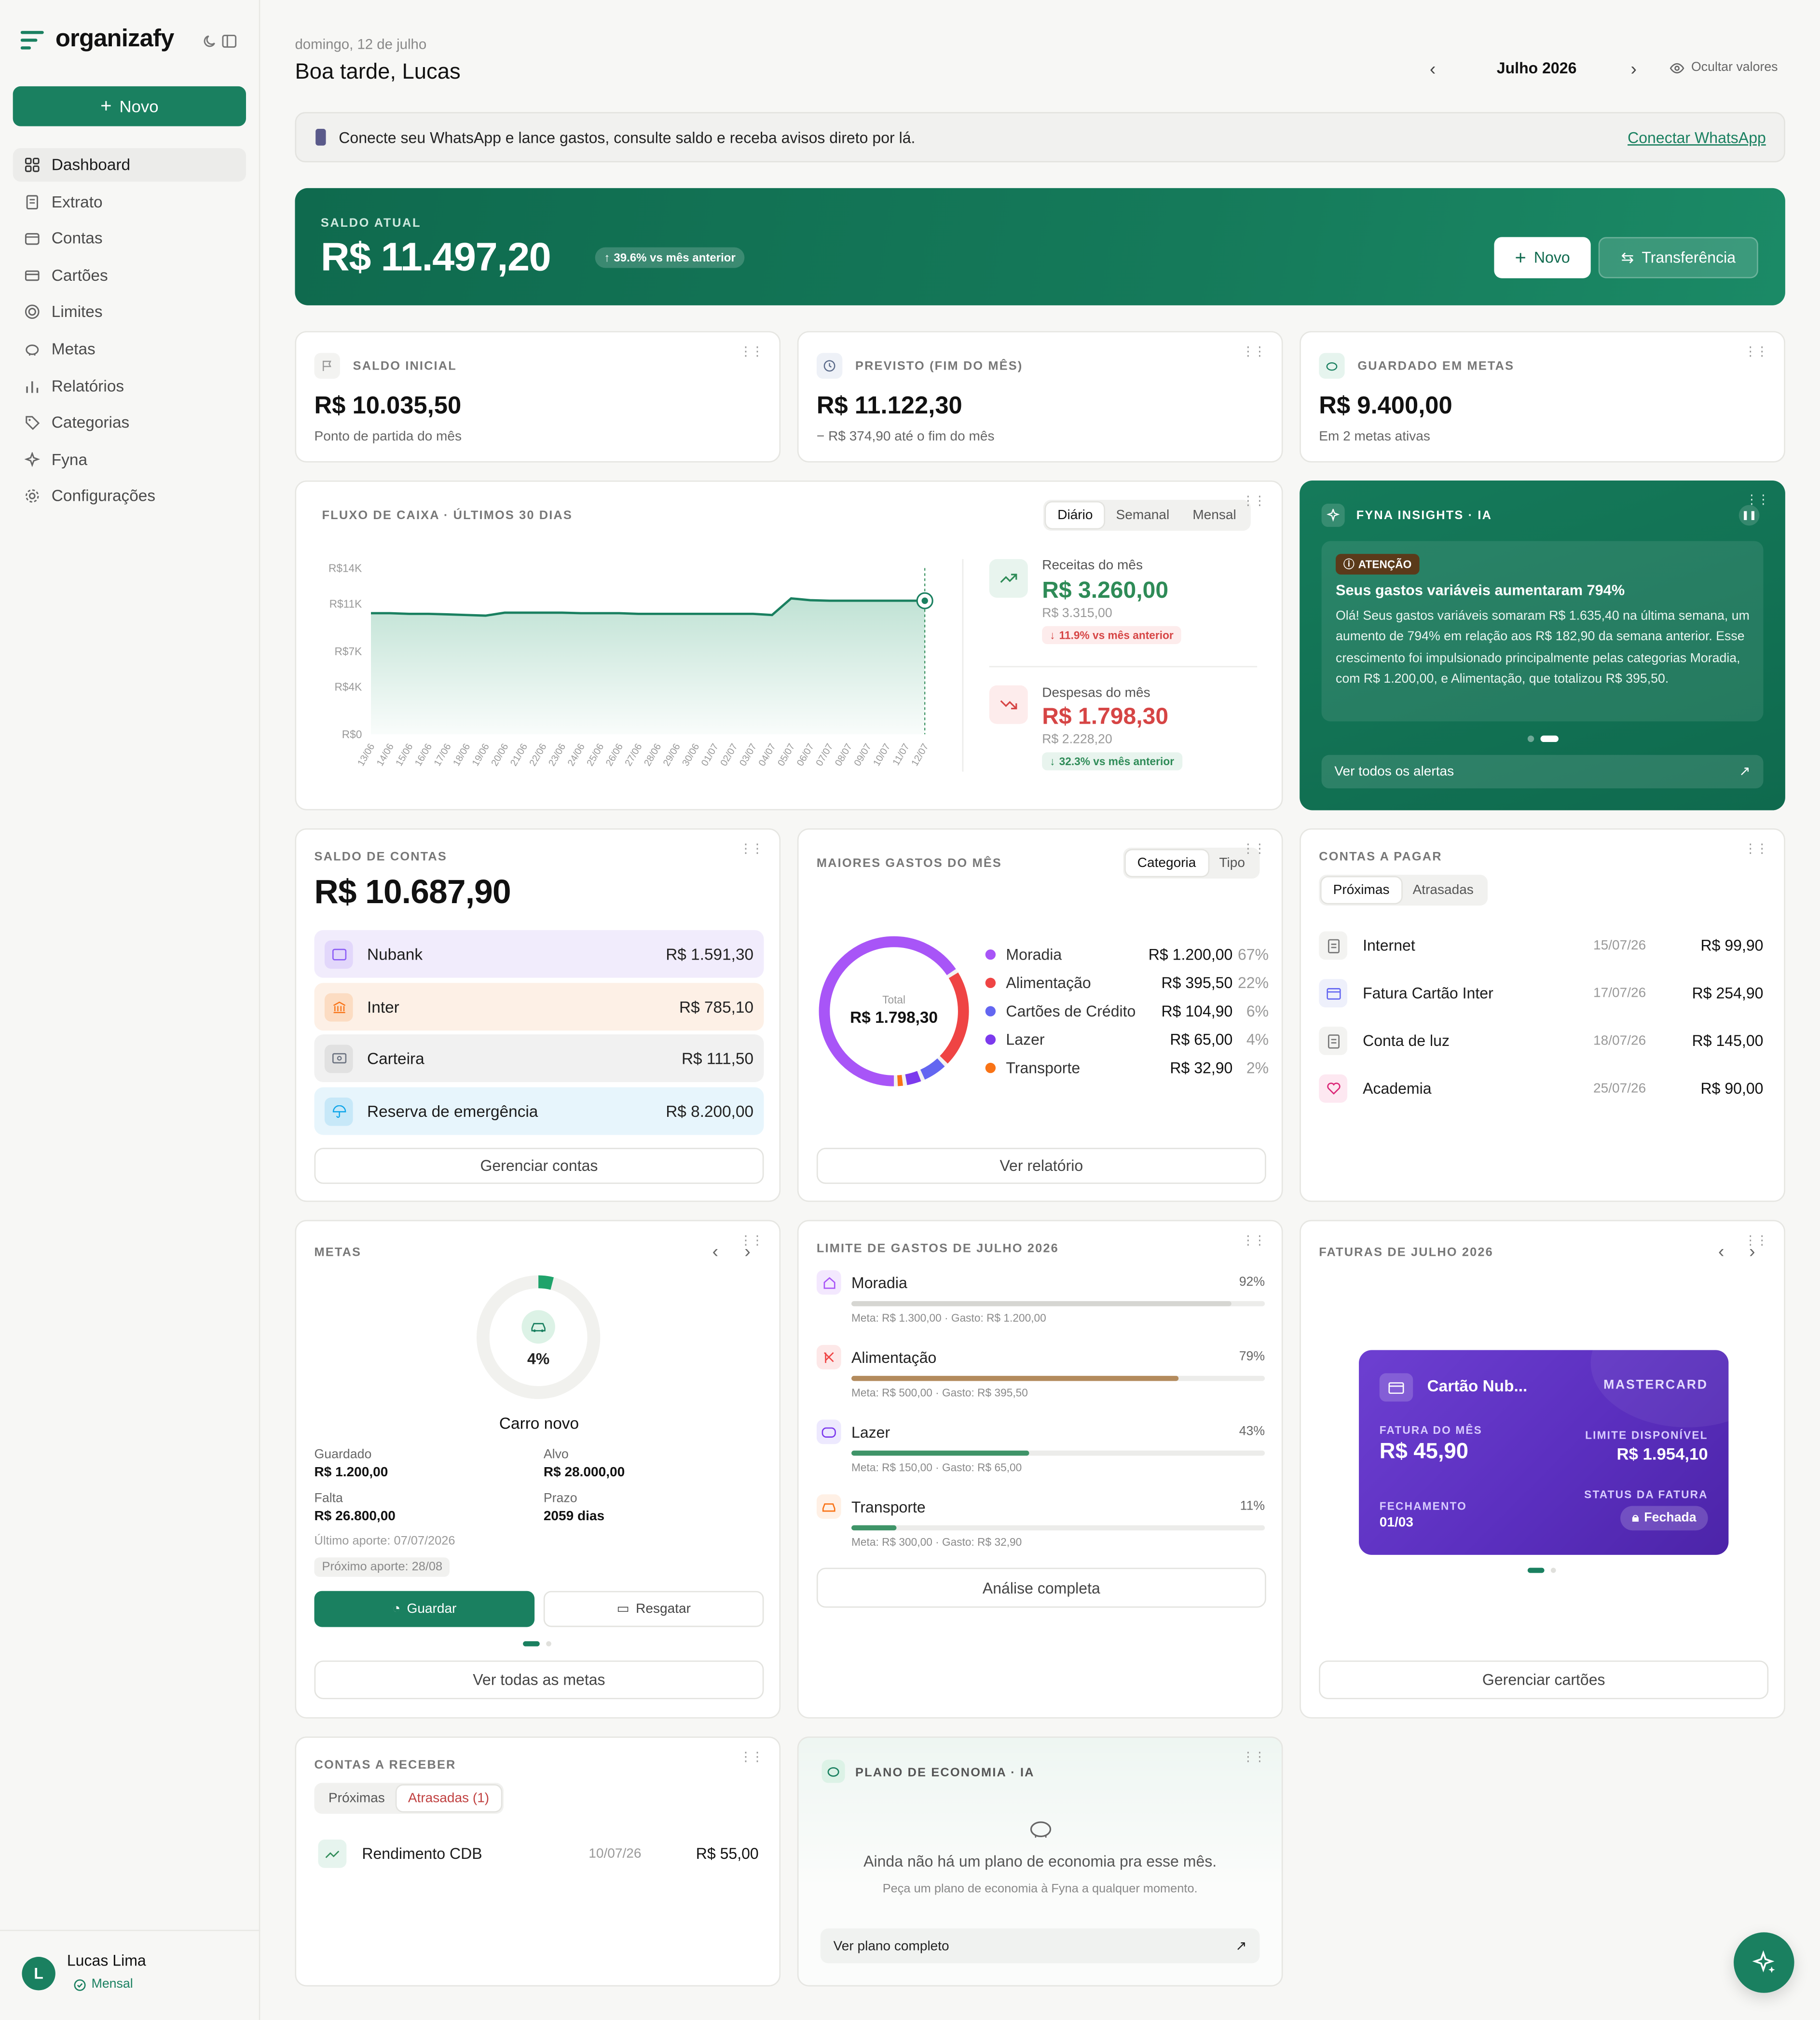  What do you see at coordinates (98, 40) in the screenshot?
I see `brand-logo: organizafy` at bounding box center [98, 40].